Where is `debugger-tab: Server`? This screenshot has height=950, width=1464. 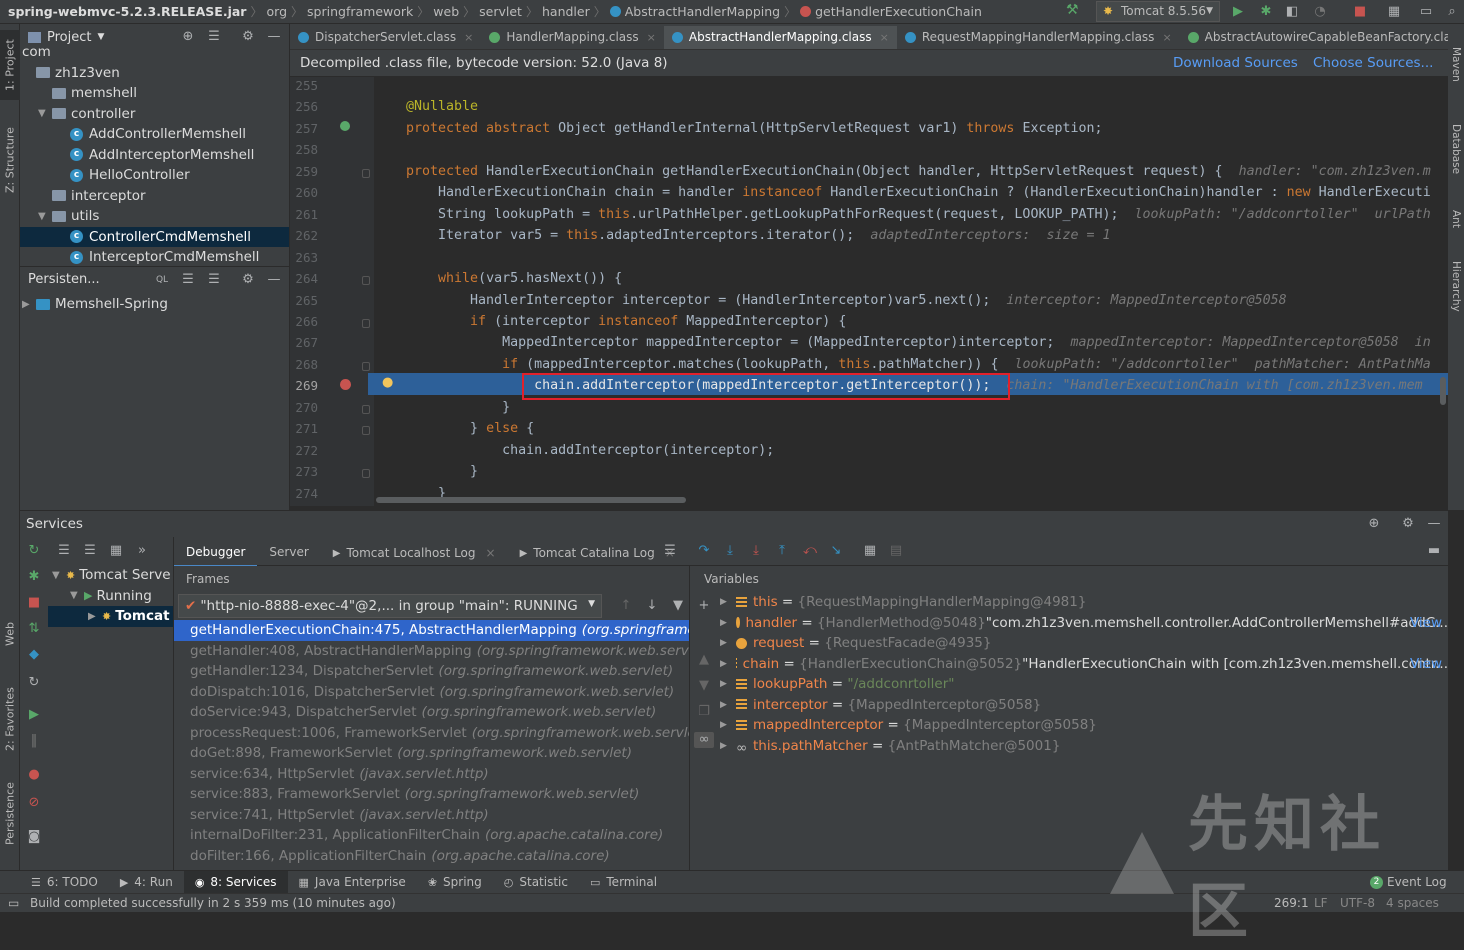
debugger-tab: Server is located at coordinates (288, 551).